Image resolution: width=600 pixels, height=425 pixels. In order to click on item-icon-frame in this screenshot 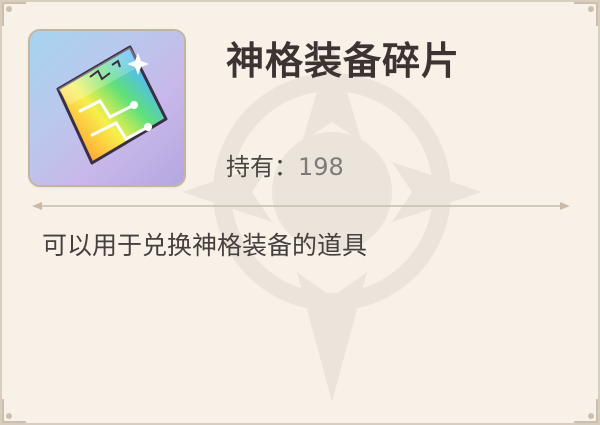, I will do `click(107, 108)`.